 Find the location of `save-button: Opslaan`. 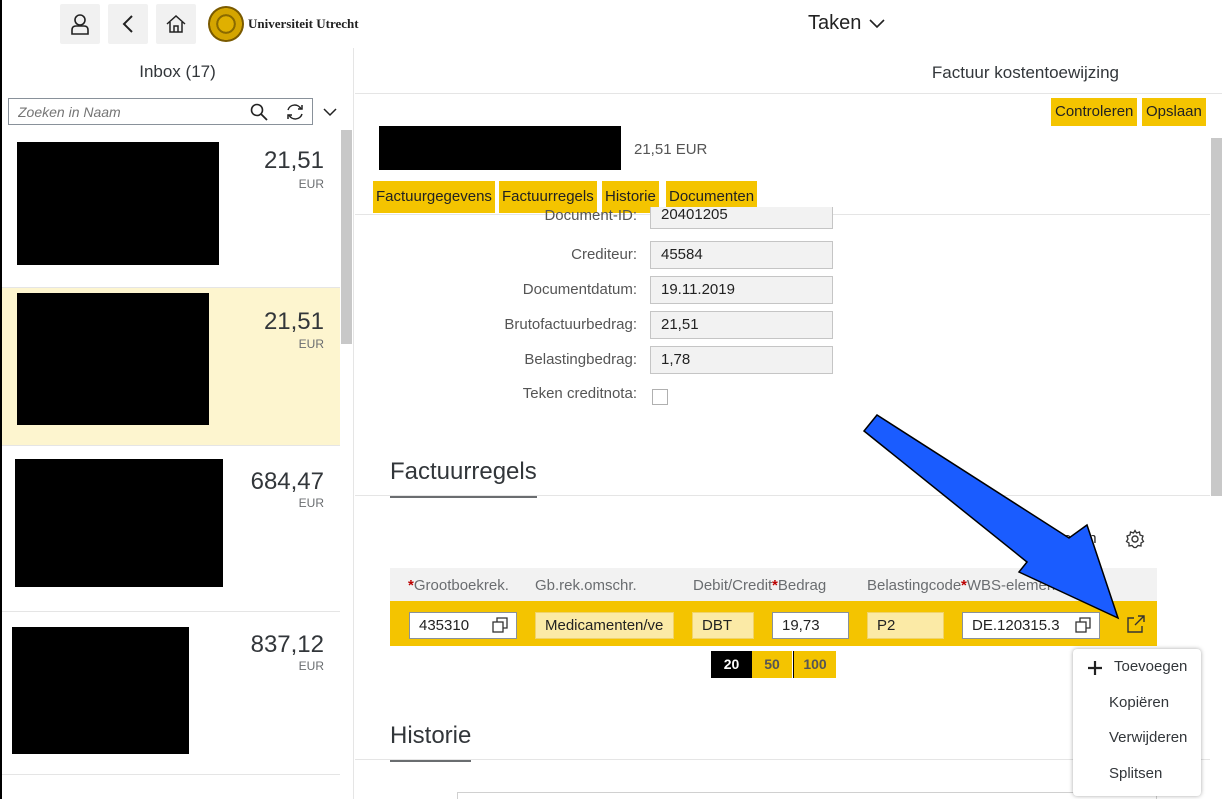

save-button: Opslaan is located at coordinates (1174, 112).